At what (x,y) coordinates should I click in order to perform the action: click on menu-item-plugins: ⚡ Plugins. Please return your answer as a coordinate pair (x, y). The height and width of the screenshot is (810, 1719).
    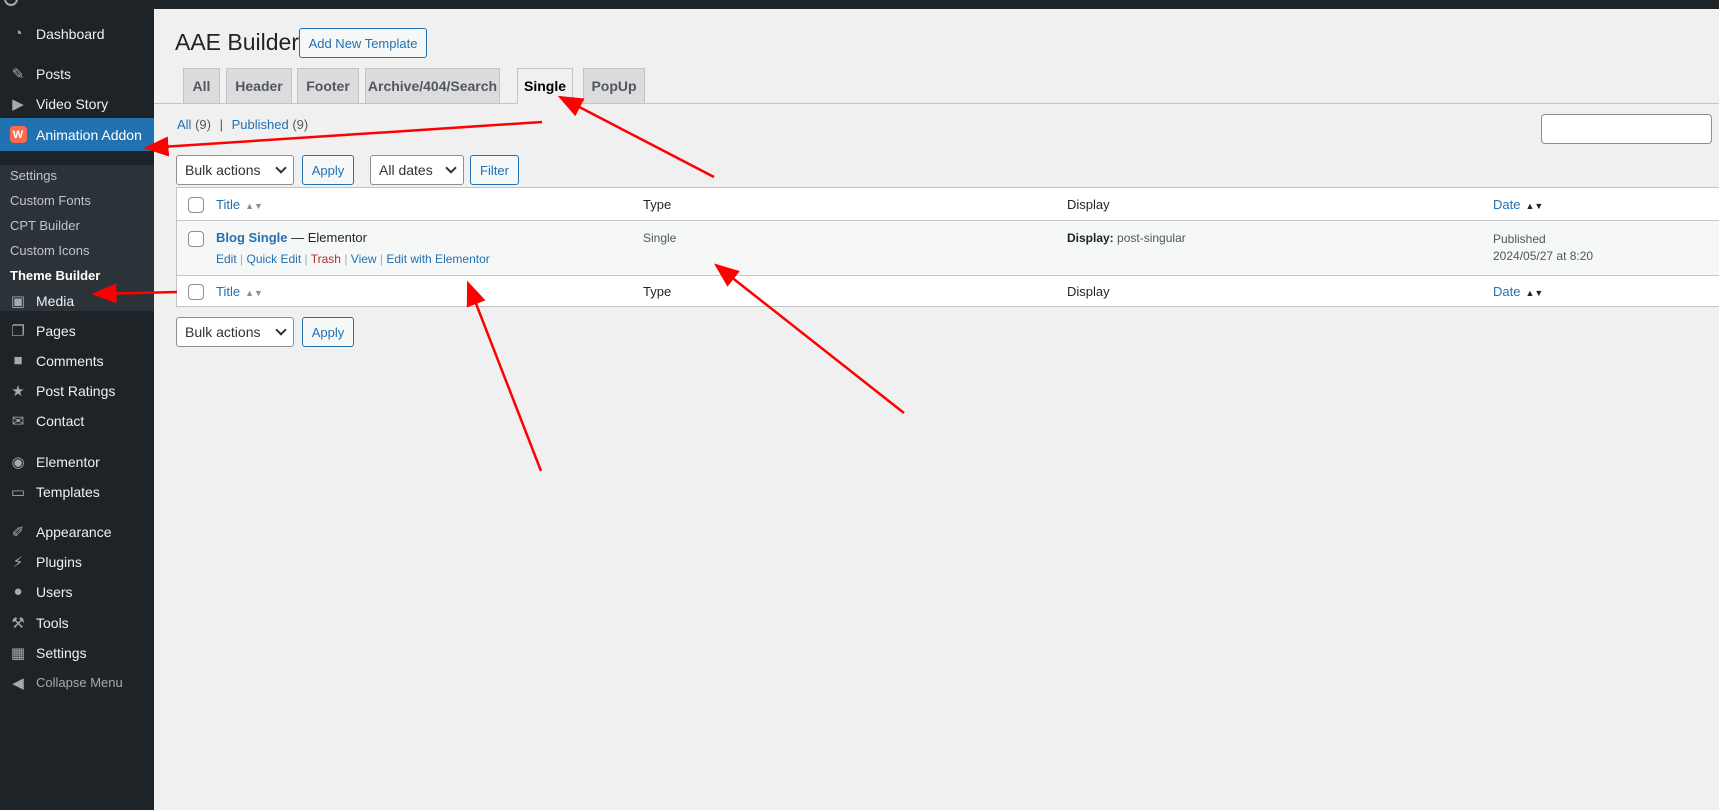
    Looking at the image, I should click on (77, 561).